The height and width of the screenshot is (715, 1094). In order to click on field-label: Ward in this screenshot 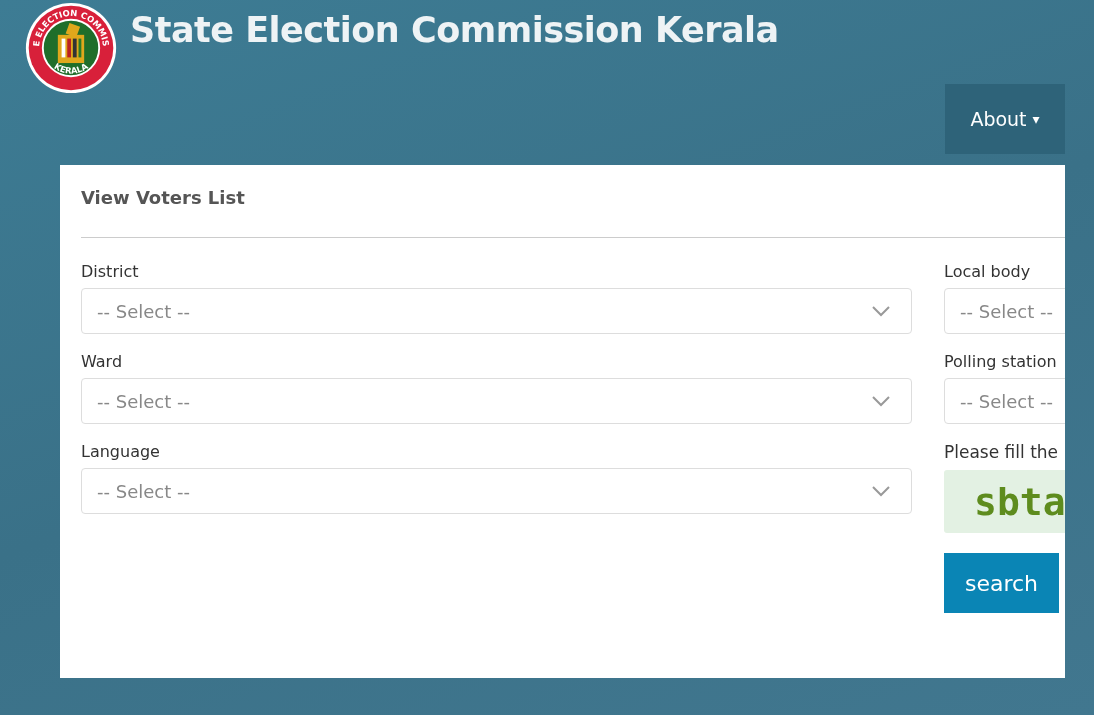, I will do `click(102, 361)`.